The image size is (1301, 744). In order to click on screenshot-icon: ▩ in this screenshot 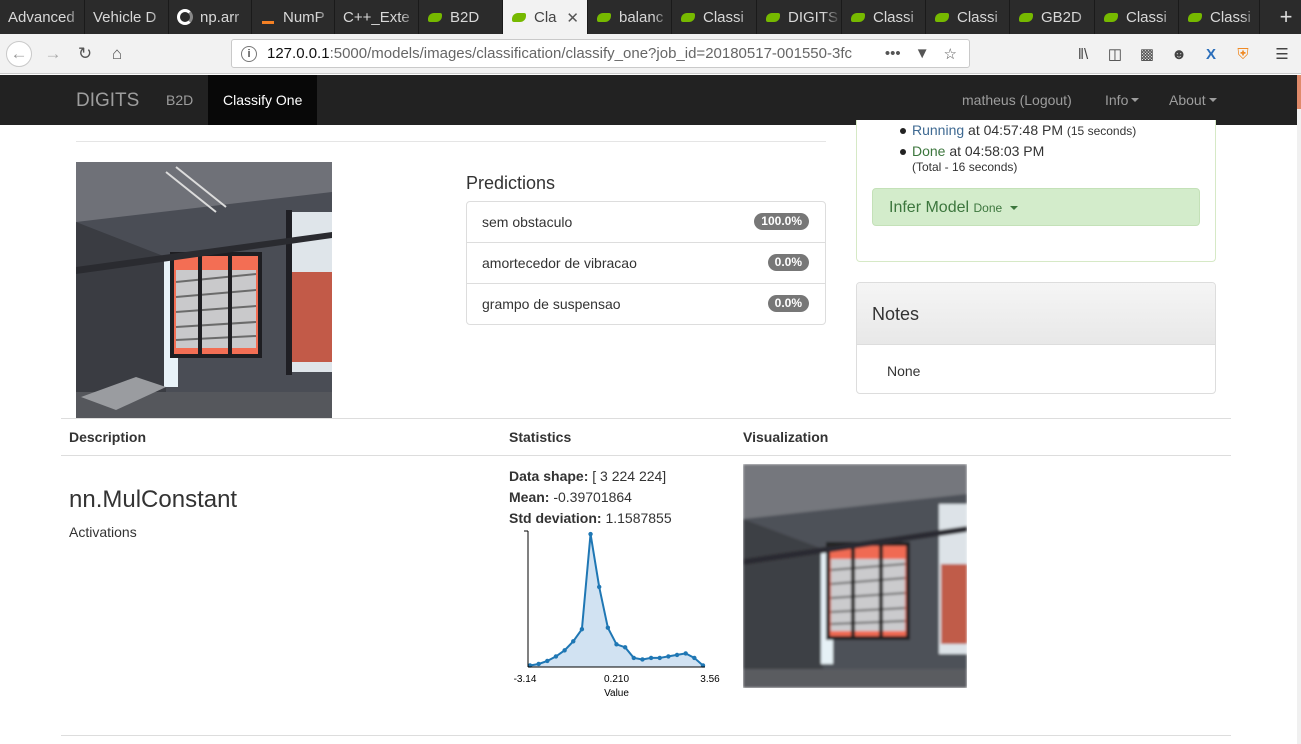, I will do `click(1147, 54)`.